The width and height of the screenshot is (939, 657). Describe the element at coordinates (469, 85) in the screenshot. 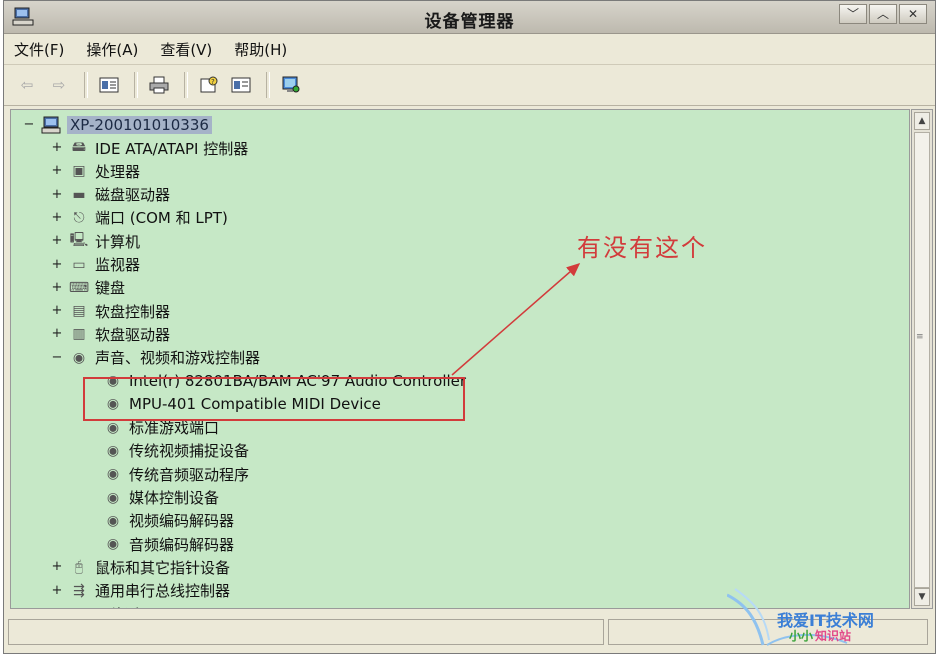

I see `toolbar: ⇦ ⇨ ?` at that location.